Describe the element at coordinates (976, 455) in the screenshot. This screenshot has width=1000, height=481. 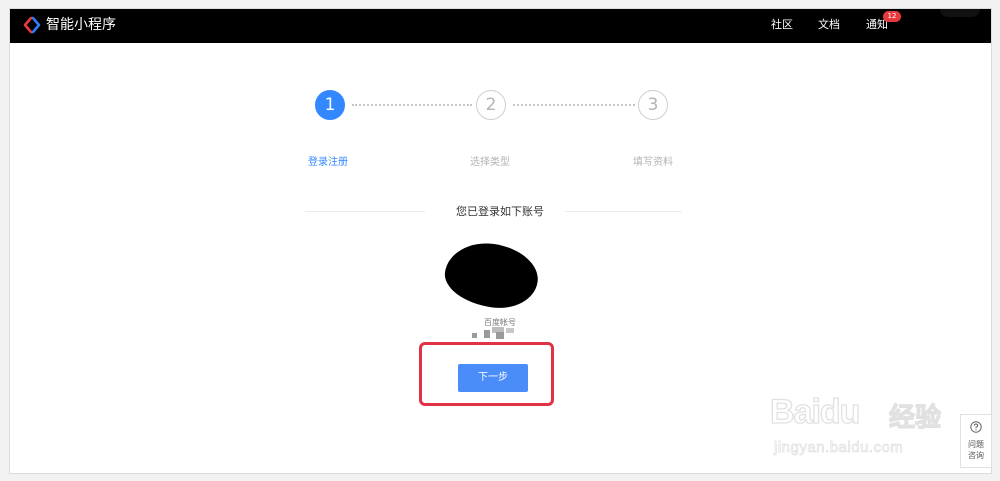
I see `help-label-line2: 咨询` at that location.